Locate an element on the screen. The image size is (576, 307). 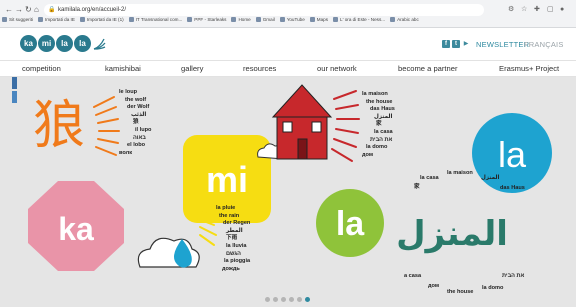
scatter-a-casa: a casa is located at coordinates (413, 276).